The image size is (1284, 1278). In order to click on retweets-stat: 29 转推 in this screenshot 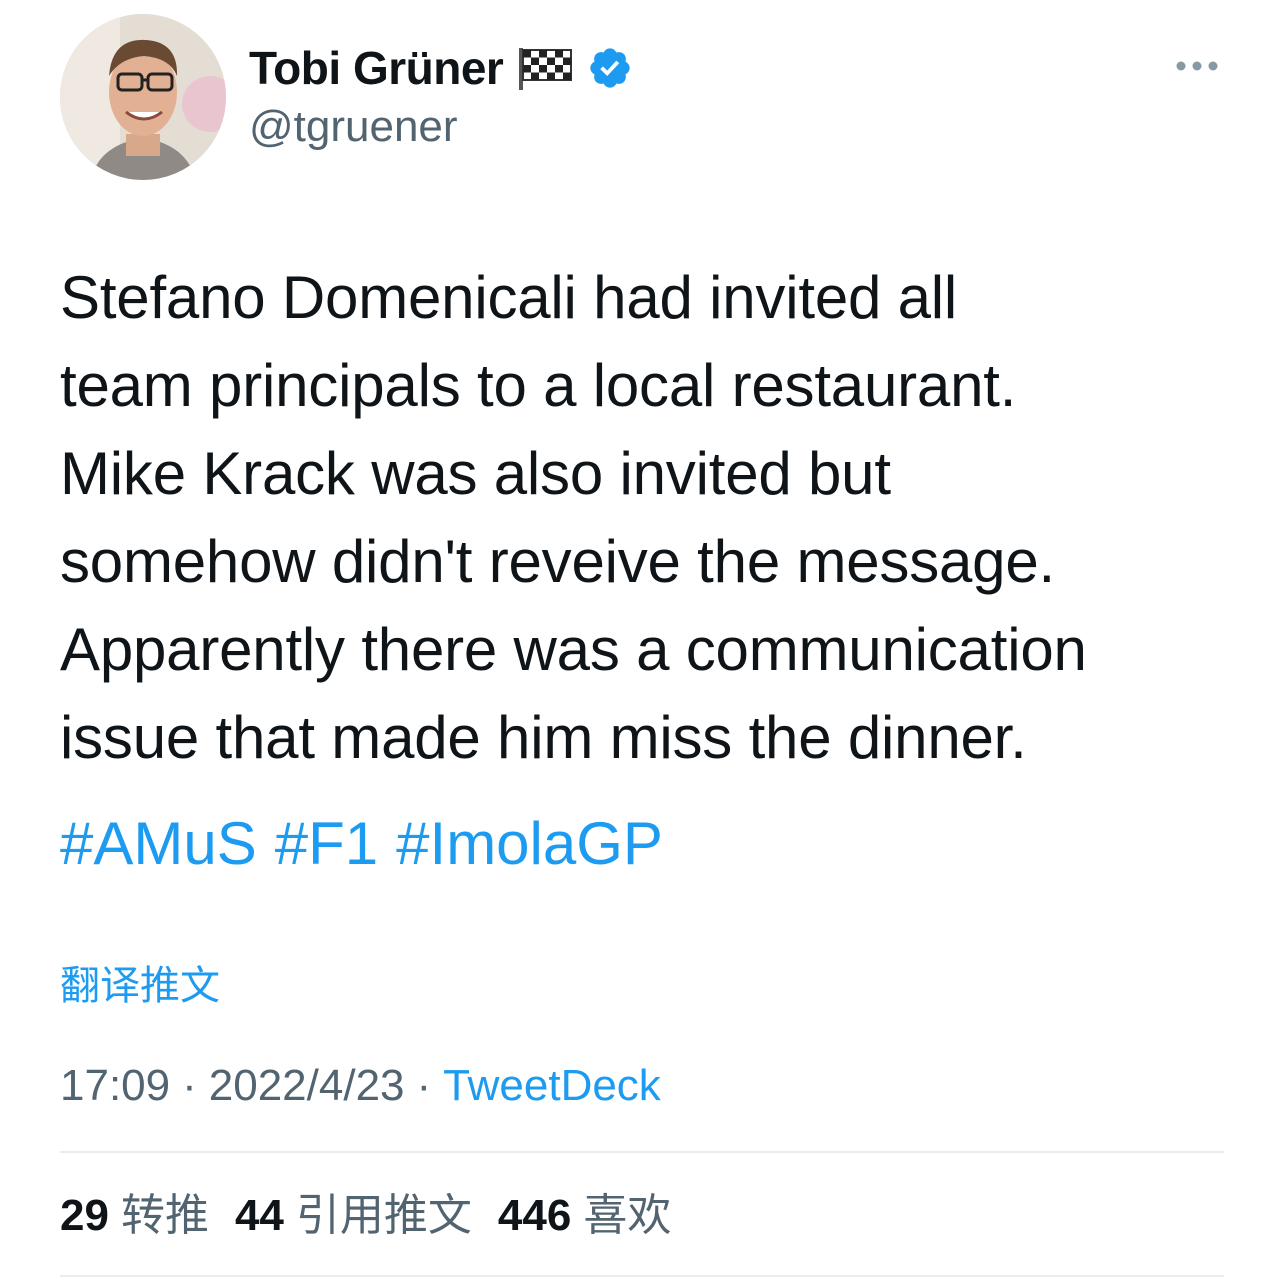, I will do `click(134, 1216)`.